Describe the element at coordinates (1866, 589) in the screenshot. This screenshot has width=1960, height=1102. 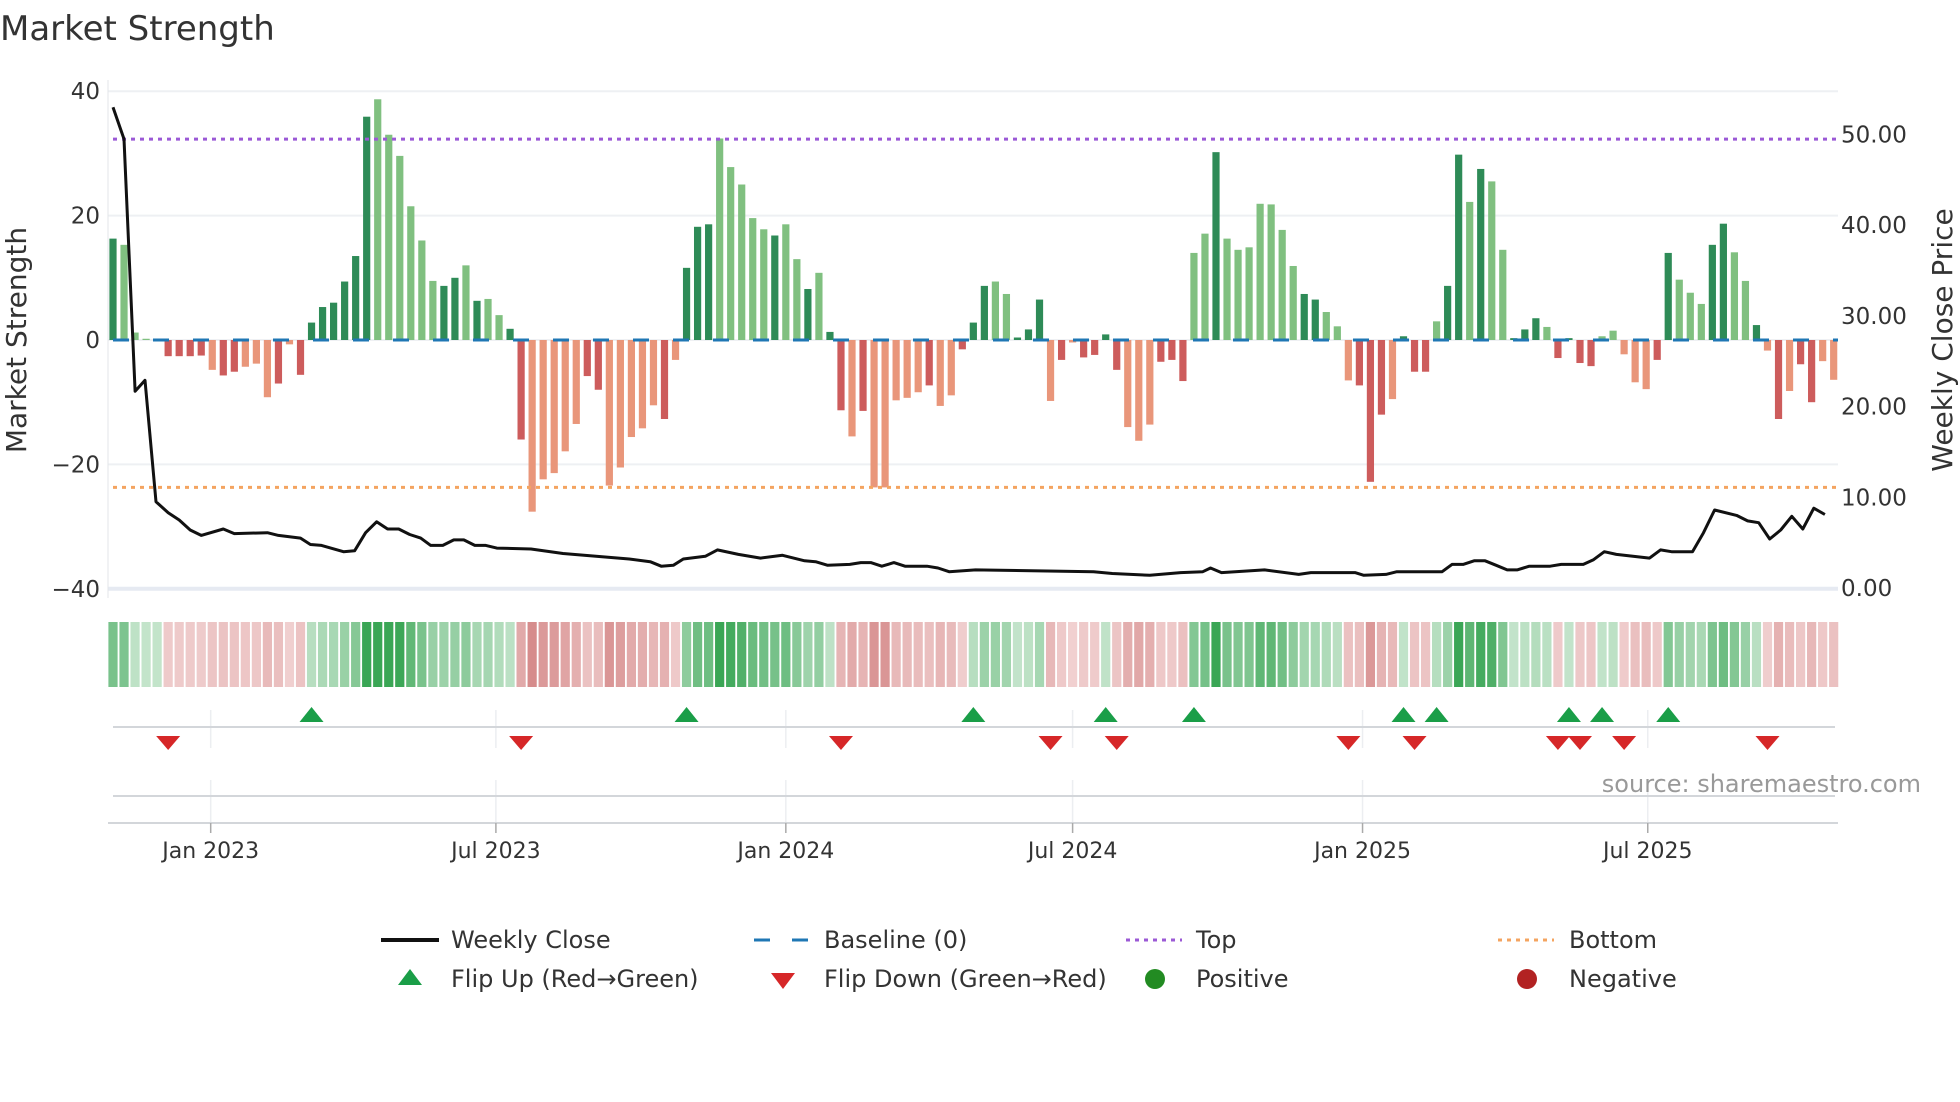
I see `y2-tick-label: 0.00` at that location.